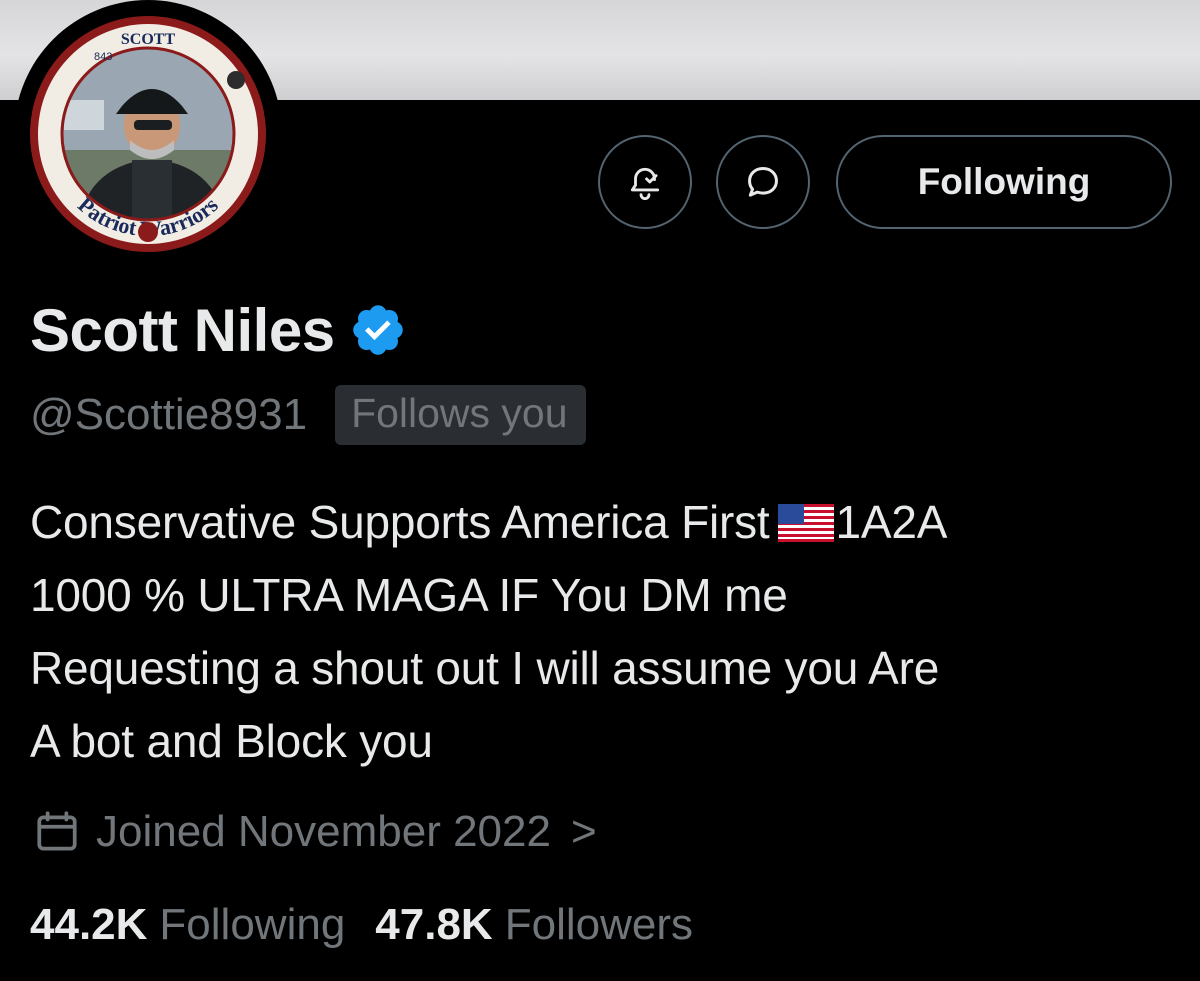 This screenshot has height=981, width=1200. I want to click on following-button: Following, so click(1004, 182).